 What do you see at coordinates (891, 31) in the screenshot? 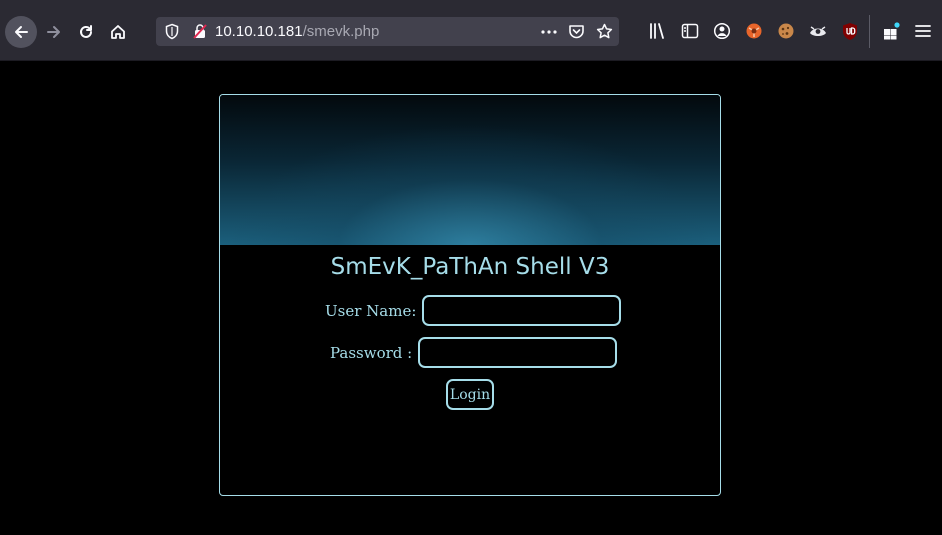
I see `extensions-icon` at bounding box center [891, 31].